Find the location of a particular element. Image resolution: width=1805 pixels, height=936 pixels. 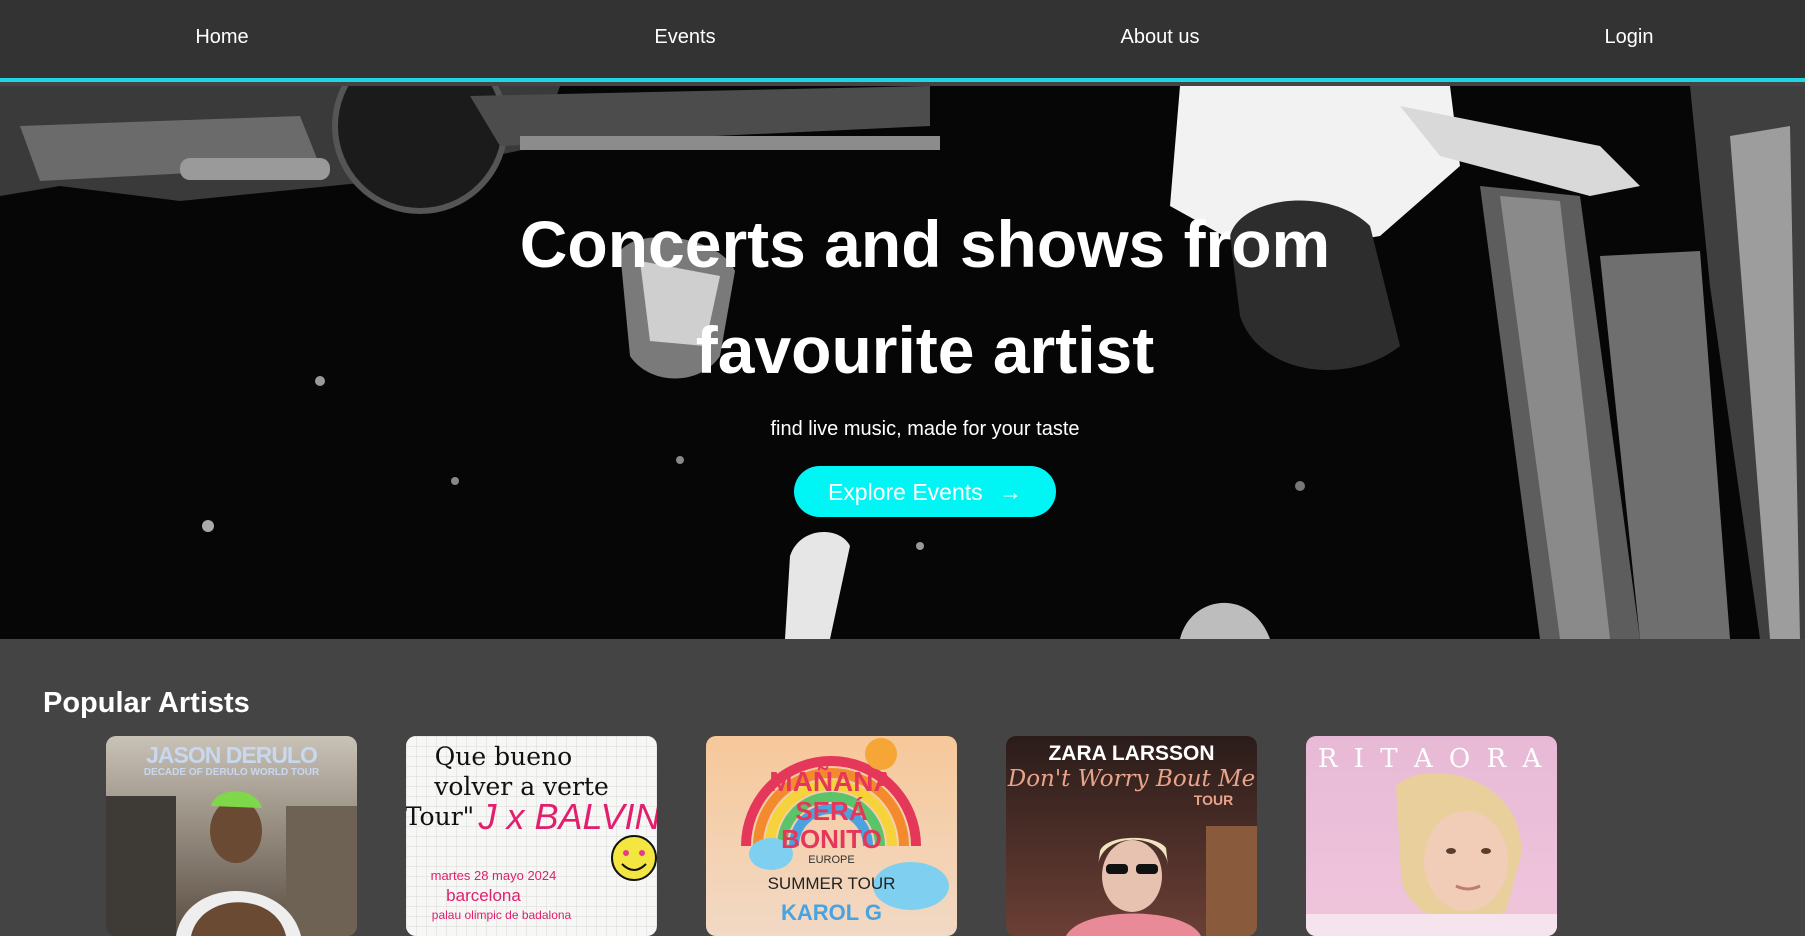

card2-line5: martes 28 mayo 2024 is located at coordinates (493, 875).